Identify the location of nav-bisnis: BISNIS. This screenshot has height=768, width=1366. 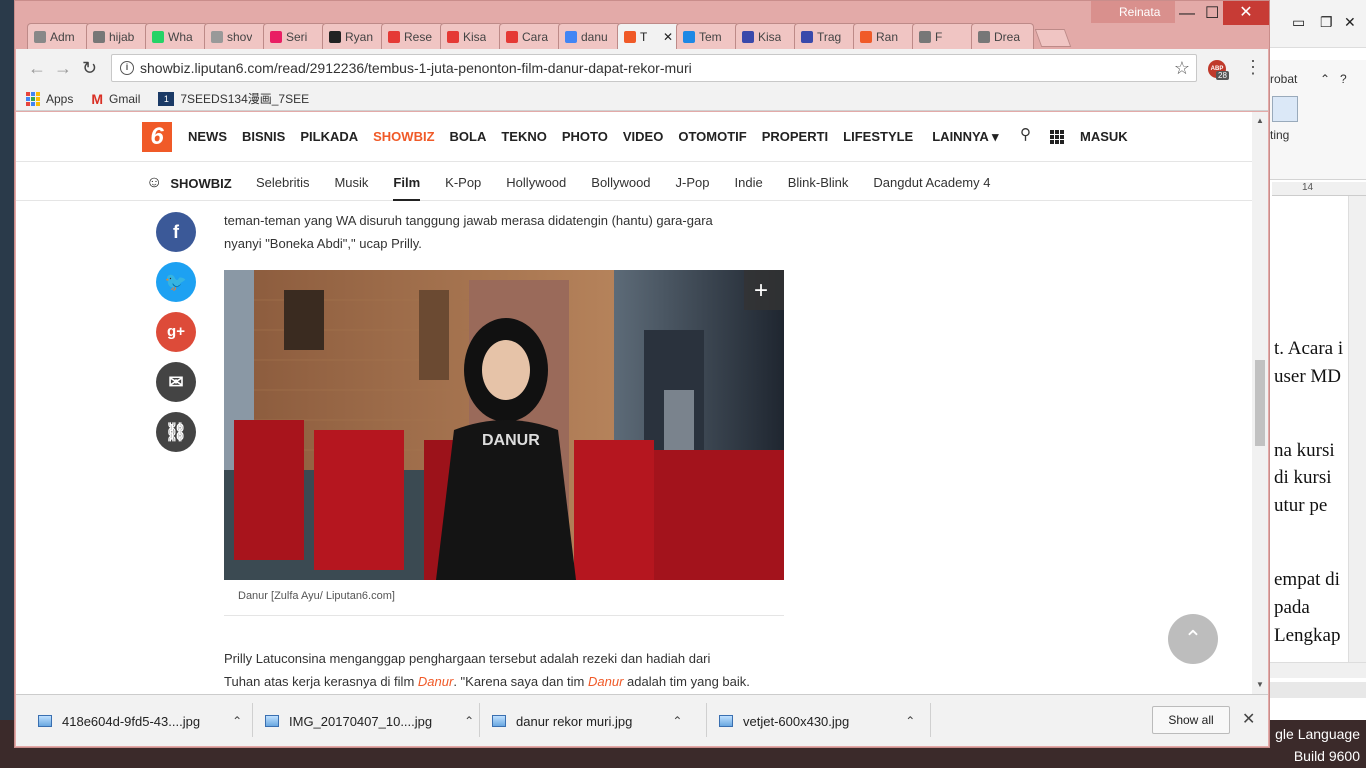
(263, 137).